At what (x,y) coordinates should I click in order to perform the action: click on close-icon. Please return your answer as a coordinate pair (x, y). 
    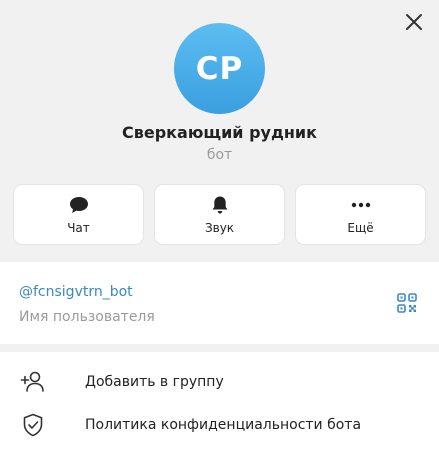
    Looking at the image, I should click on (414, 22).